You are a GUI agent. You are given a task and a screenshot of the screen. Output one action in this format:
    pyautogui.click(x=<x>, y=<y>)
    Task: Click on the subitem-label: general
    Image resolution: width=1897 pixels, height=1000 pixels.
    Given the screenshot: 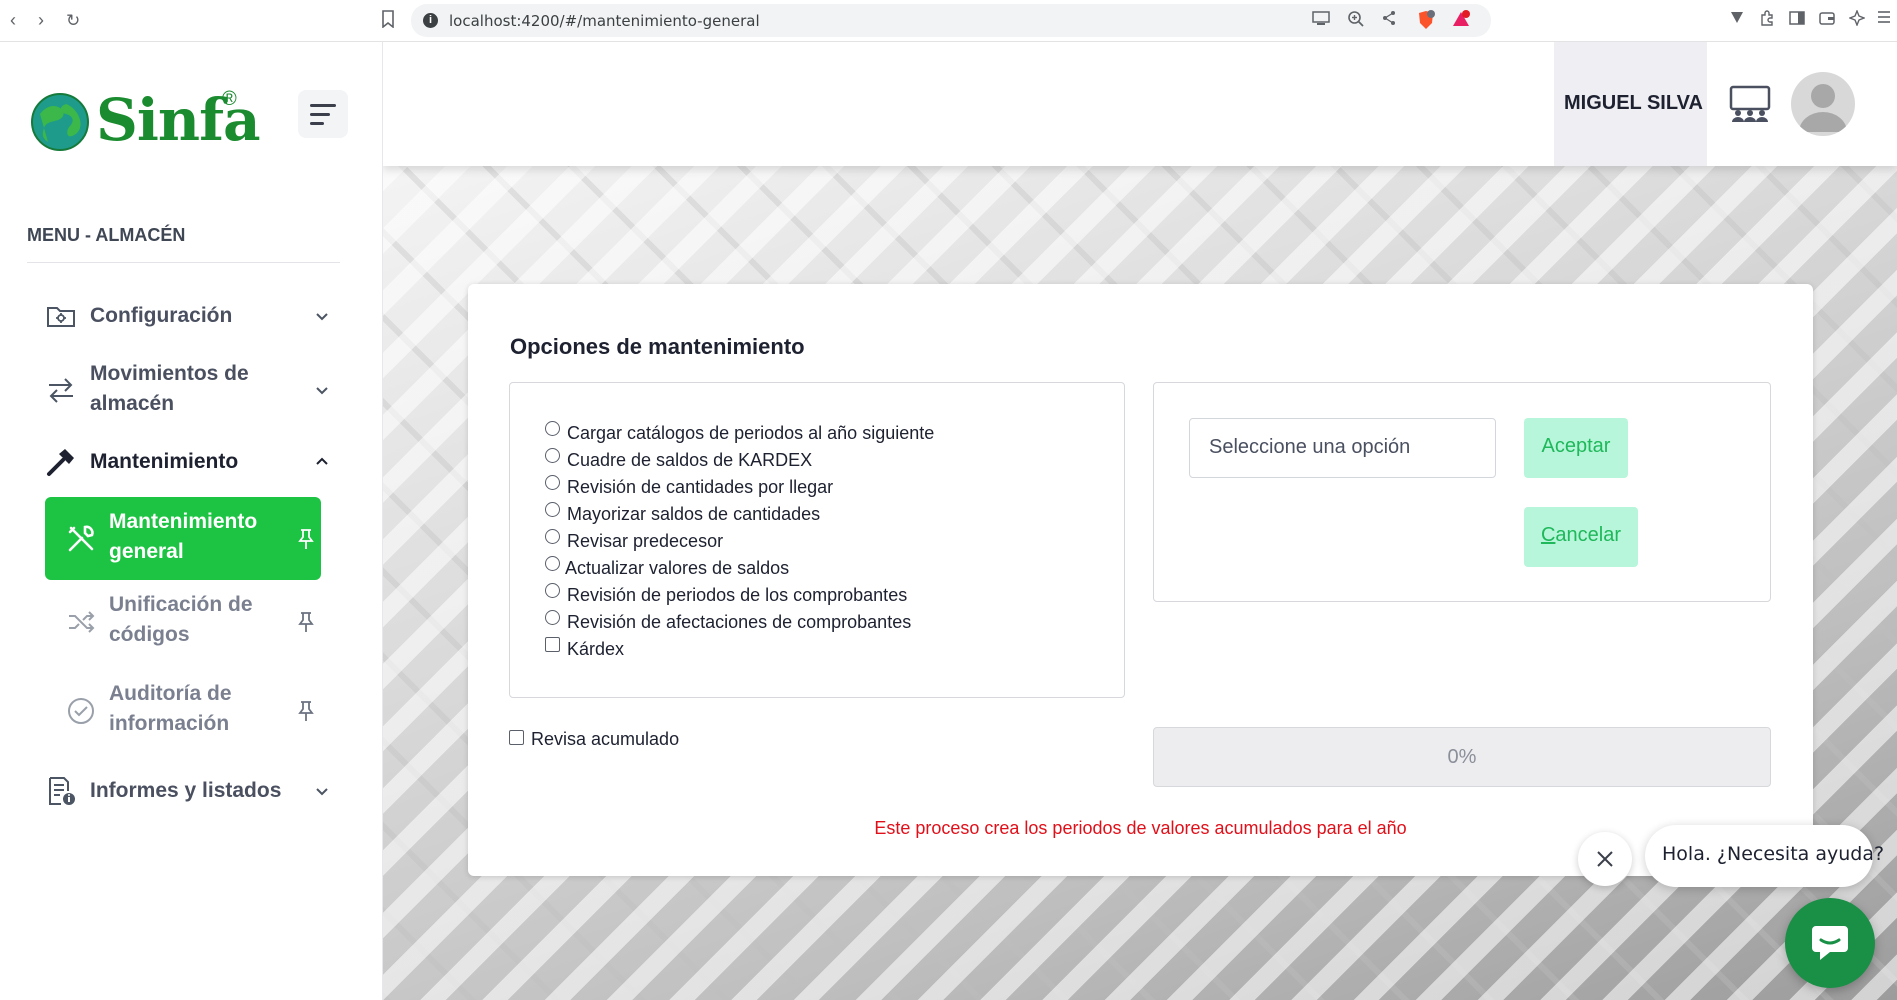 What is the action you would take?
    pyautogui.click(x=146, y=551)
    